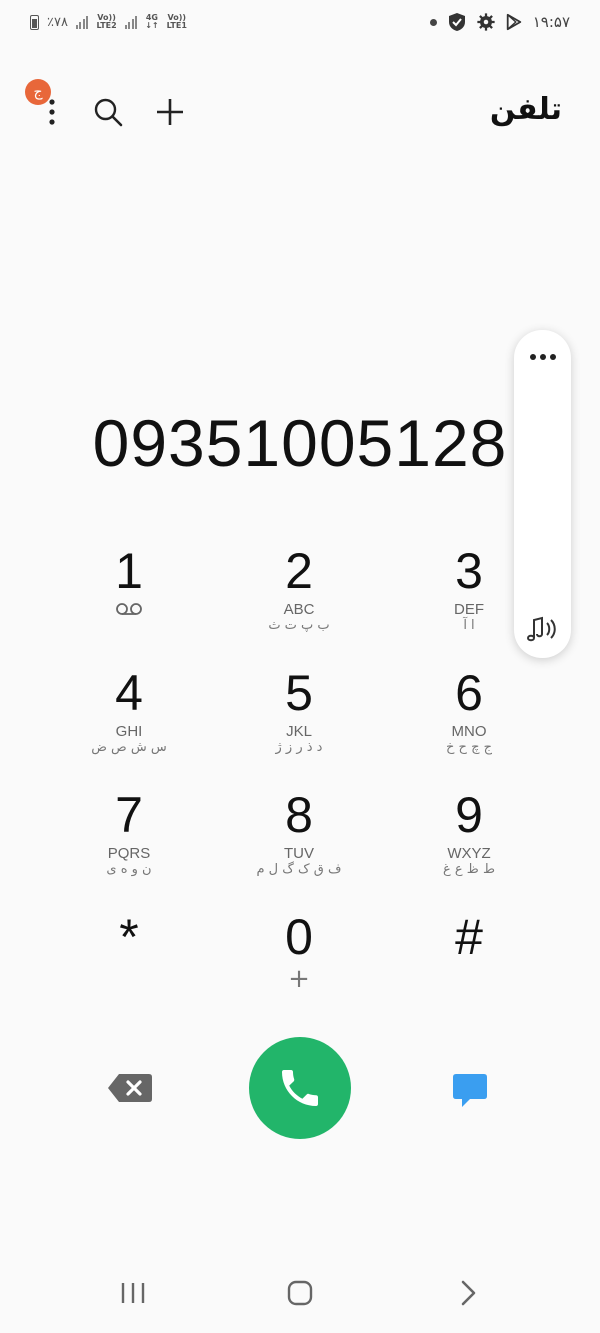 The width and height of the screenshot is (600, 1333). I want to click on key-digit: 6, so click(469, 693).